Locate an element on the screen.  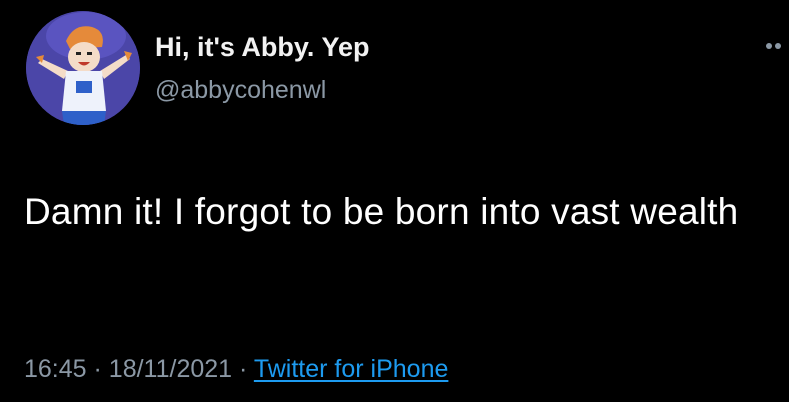
cartoon-avatar-icon is located at coordinates (83, 68).